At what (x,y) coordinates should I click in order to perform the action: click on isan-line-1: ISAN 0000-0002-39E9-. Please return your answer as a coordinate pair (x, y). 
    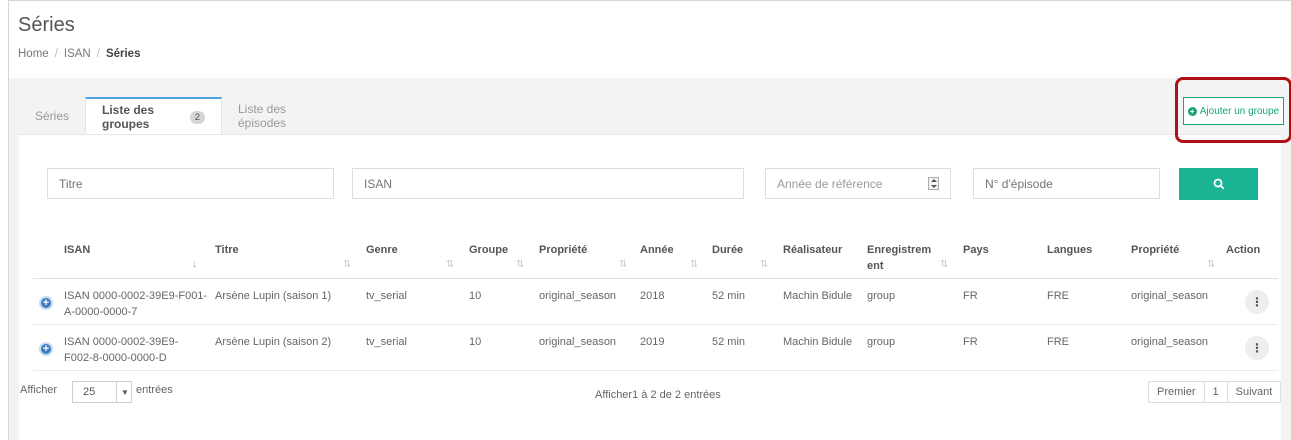
    Looking at the image, I should click on (121, 342).